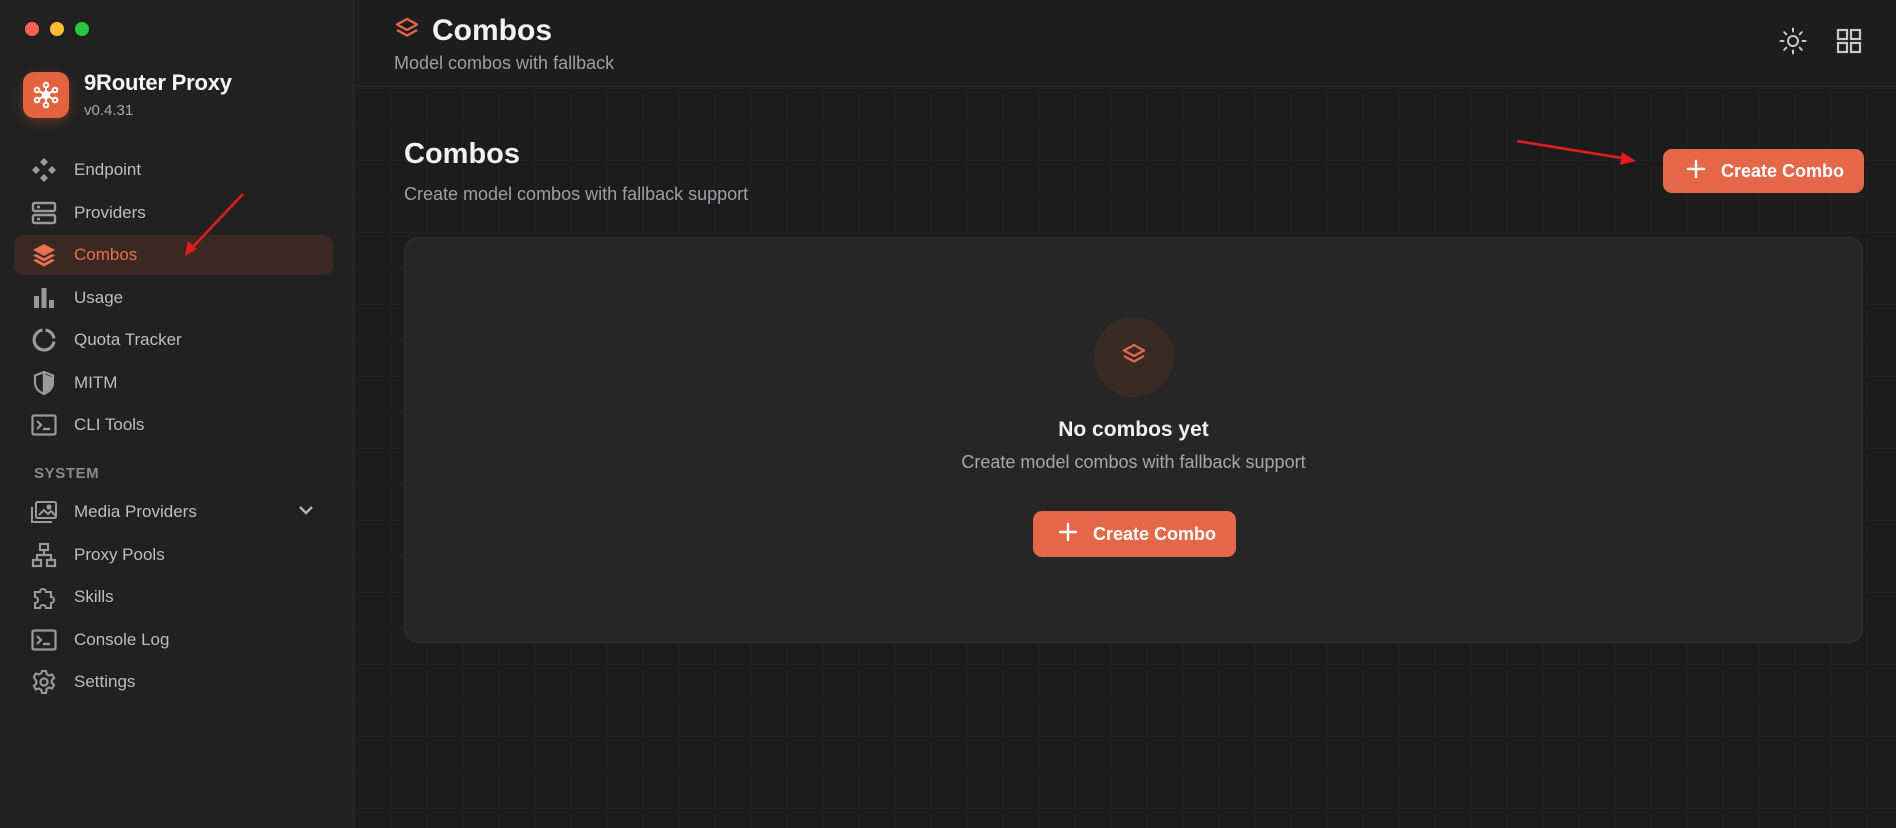  I want to click on grid-icon, so click(1849, 43).